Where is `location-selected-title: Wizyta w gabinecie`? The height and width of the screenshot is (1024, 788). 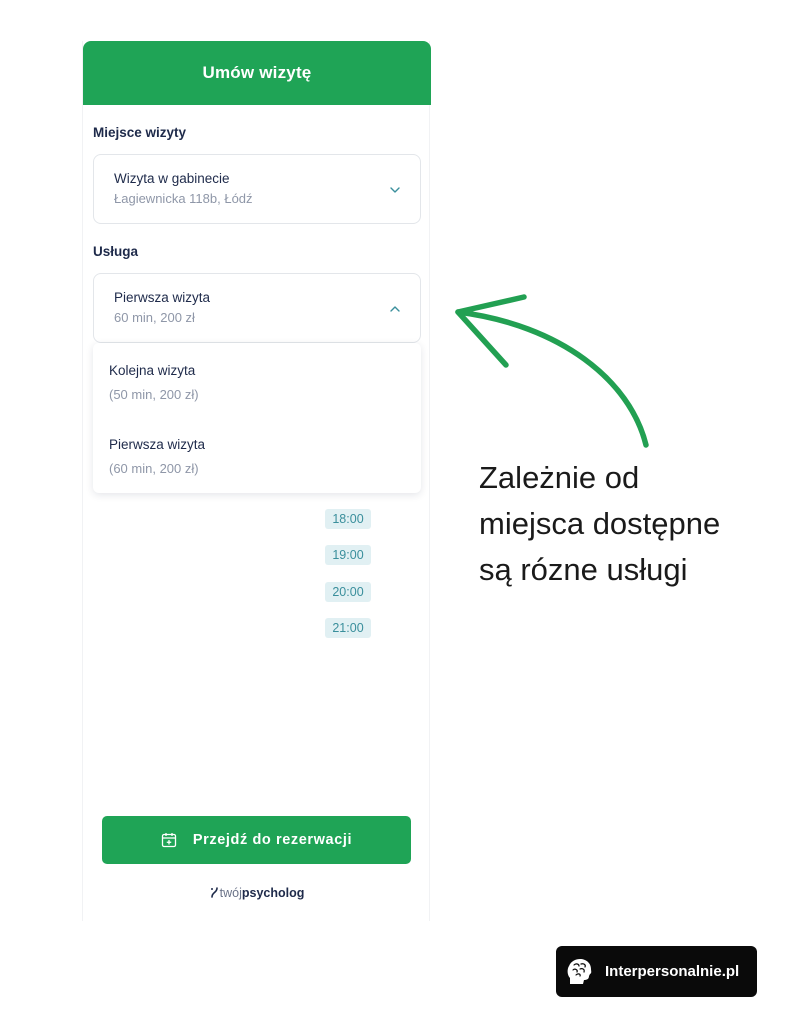
location-selected-title: Wizyta w gabinecie is located at coordinates (172, 178).